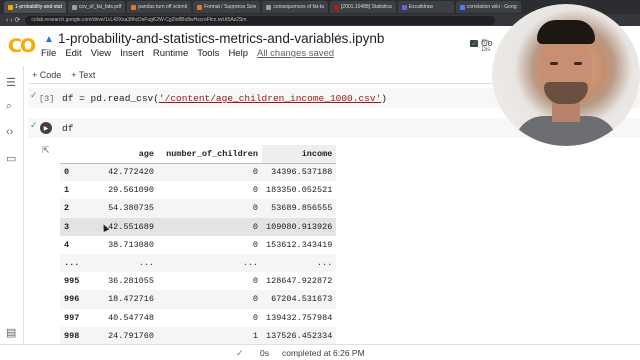  I want to click on presenter-right-eye, so click(578, 63).